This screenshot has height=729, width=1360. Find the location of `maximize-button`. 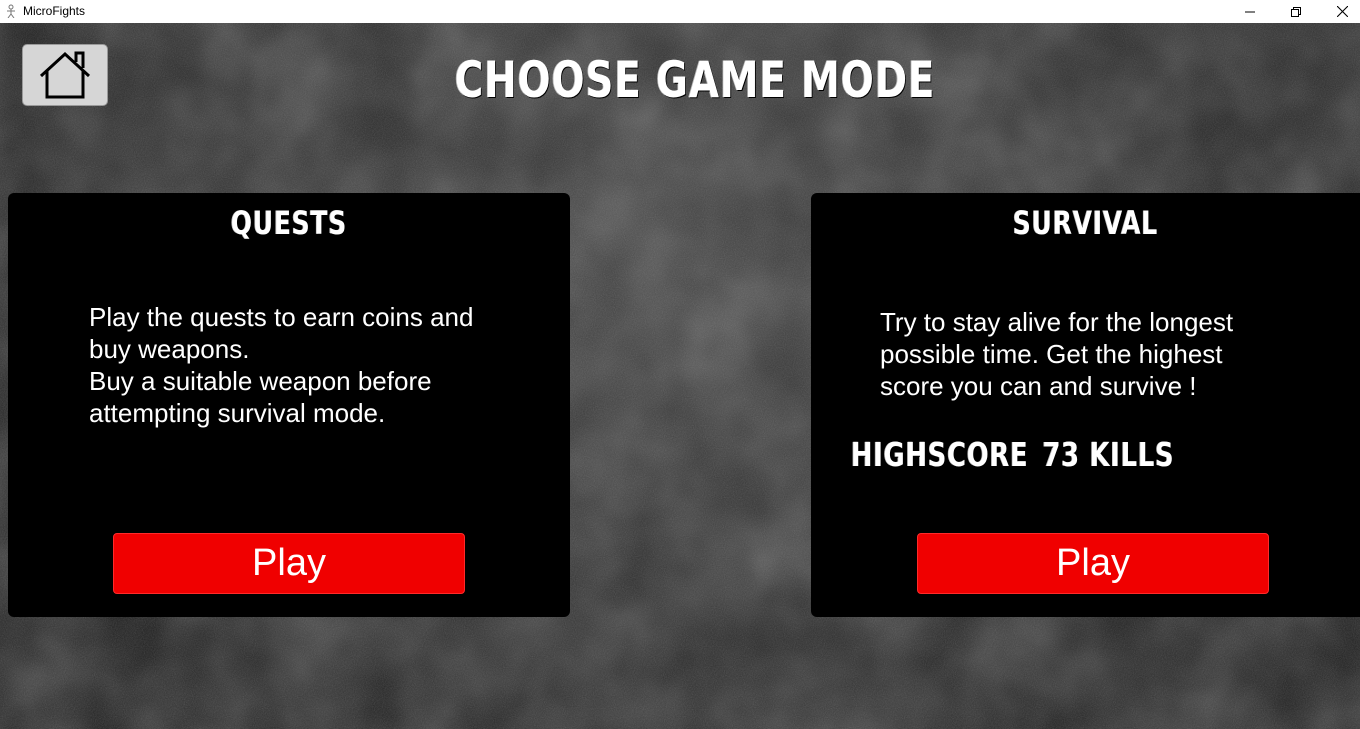

maximize-button is located at coordinates (1296, 11).